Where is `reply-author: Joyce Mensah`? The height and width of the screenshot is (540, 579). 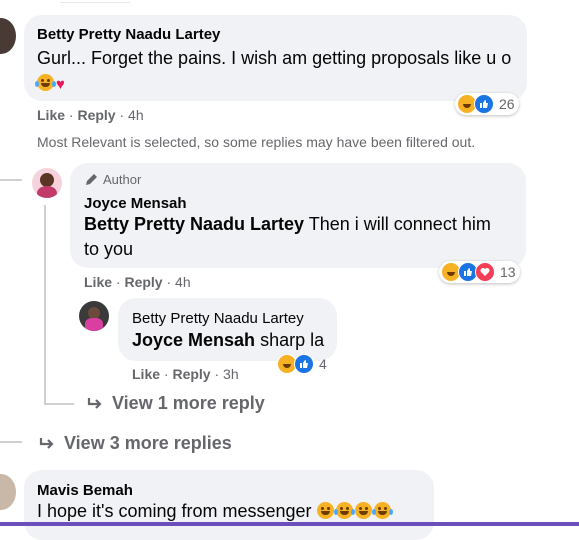
reply-author: Joyce Mensah is located at coordinates (135, 203).